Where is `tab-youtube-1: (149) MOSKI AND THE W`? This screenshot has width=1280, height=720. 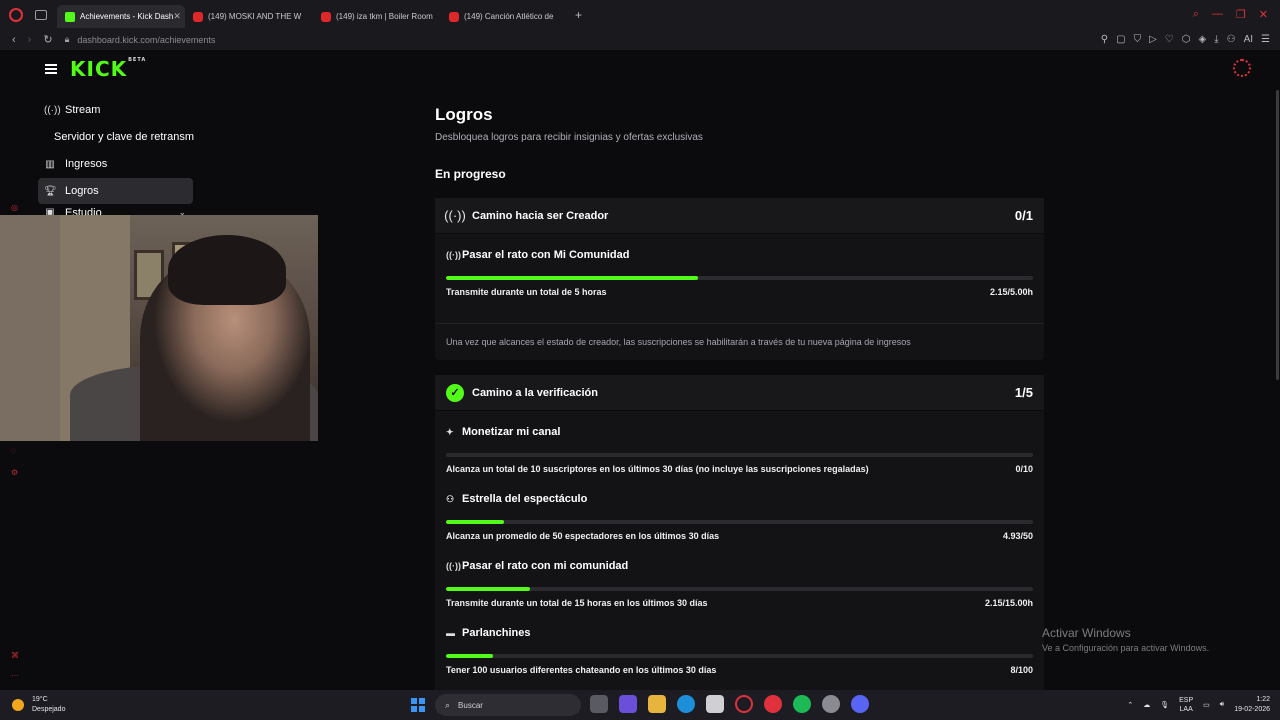
tab-youtube-1: (149) MOSKI AND THE W is located at coordinates (249, 16).